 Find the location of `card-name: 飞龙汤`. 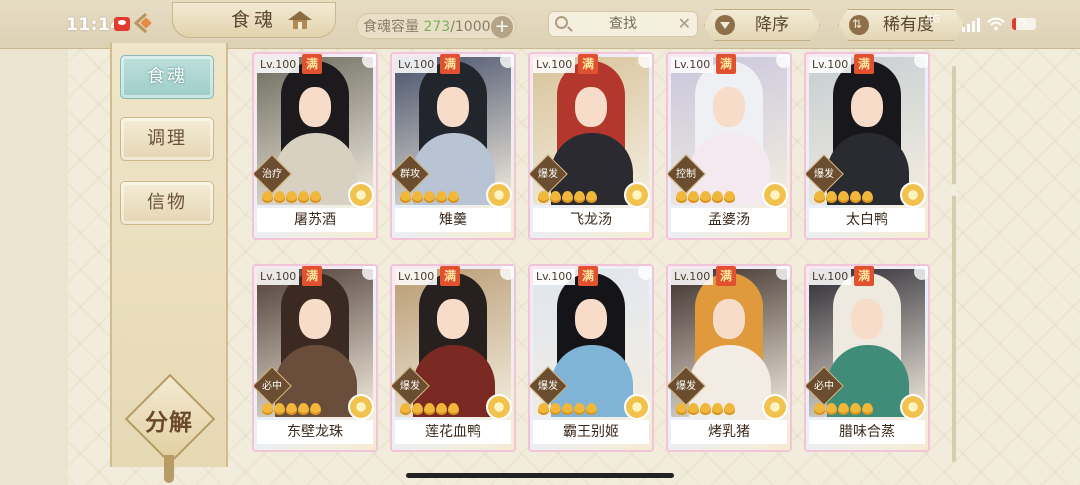

card-name: 飞龙汤 is located at coordinates (591, 220).